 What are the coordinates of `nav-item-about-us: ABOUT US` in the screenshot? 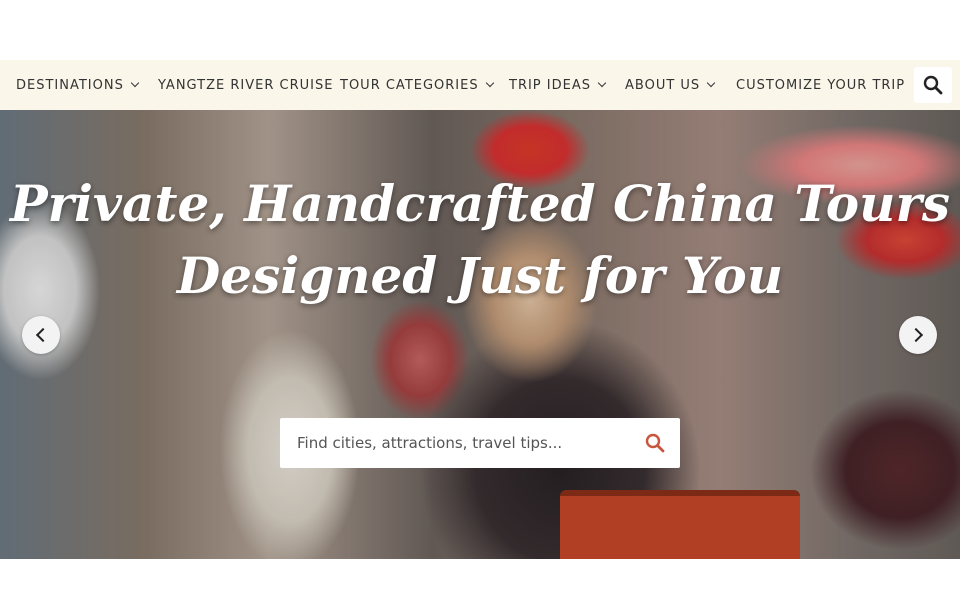 It's located at (670, 85).